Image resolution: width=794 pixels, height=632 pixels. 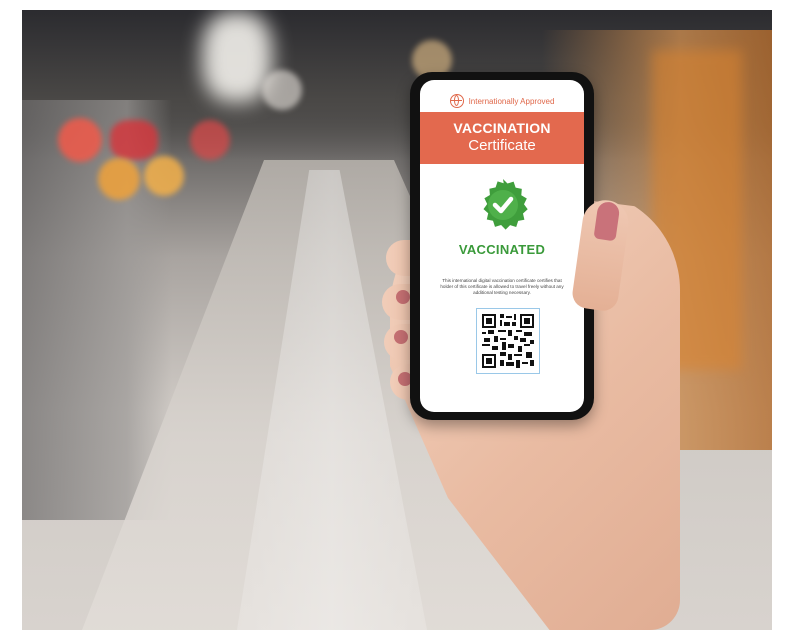 What do you see at coordinates (505, 204) in the screenshot?
I see `checkmark-seal-icon` at bounding box center [505, 204].